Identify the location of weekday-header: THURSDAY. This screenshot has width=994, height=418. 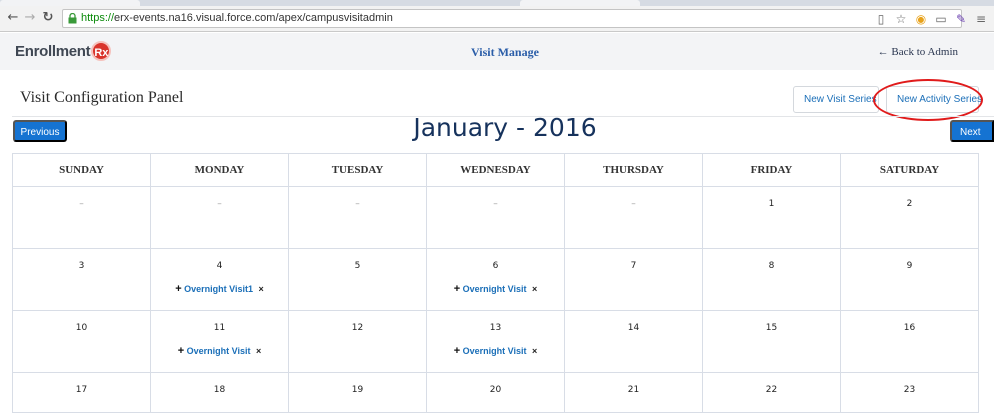
(633, 170).